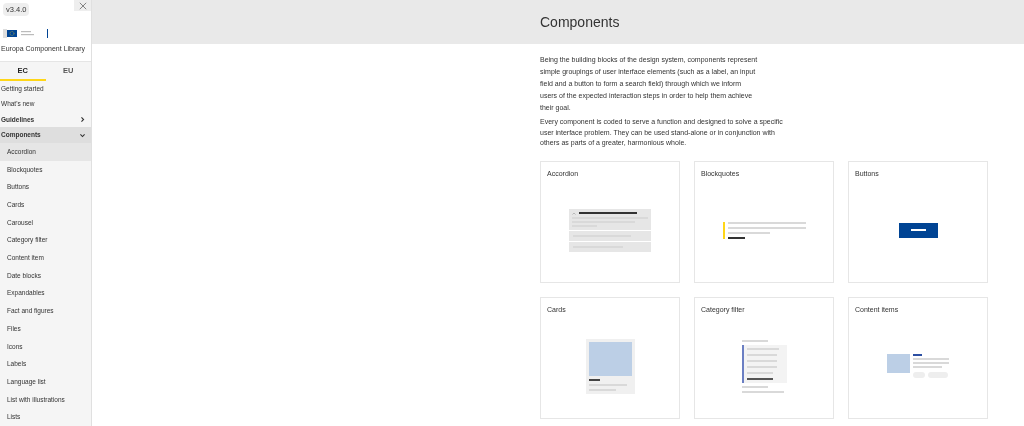  I want to click on category-filter-illustration, so click(764, 366).